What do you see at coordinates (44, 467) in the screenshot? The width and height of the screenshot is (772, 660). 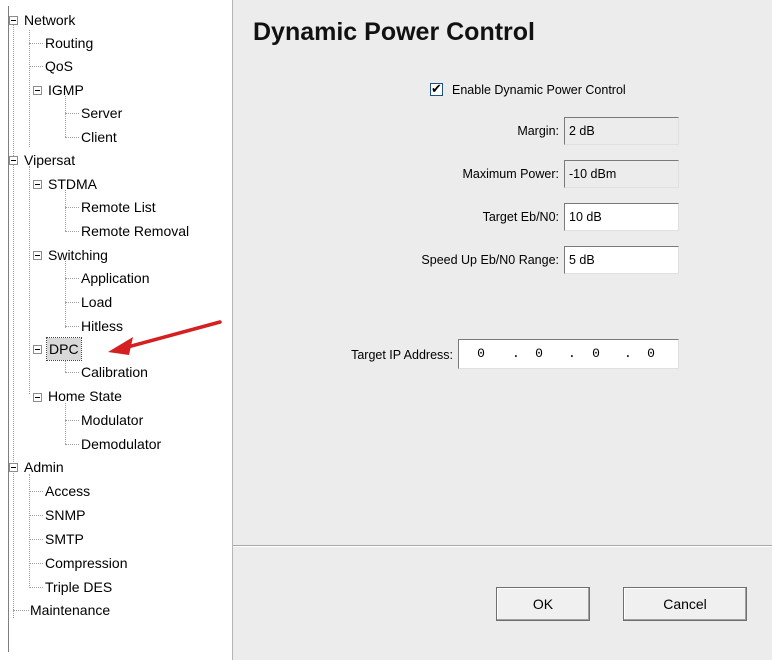 I see `tree-item-admin: Admin` at bounding box center [44, 467].